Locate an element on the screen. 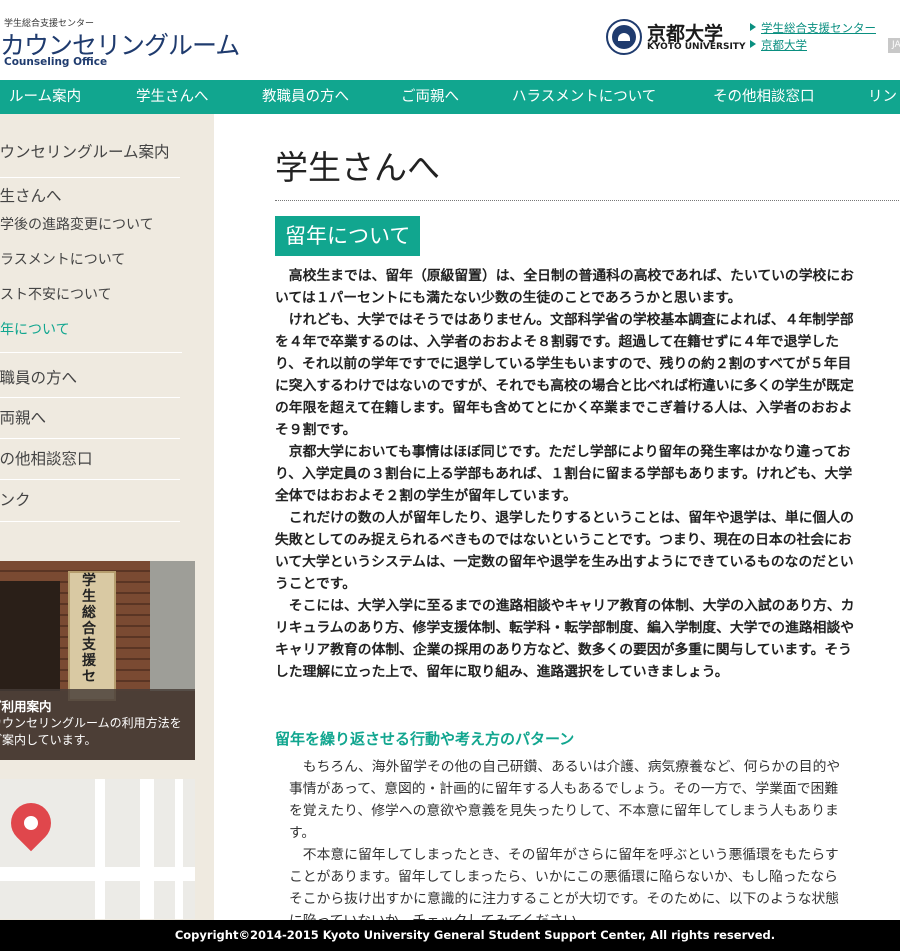 This screenshot has height=951, width=900. usage-guide-banner: 学生総合支援セ ご利用案内 カウンセリングルームの利用方法を ご案内しています。 is located at coordinates (97, 660).